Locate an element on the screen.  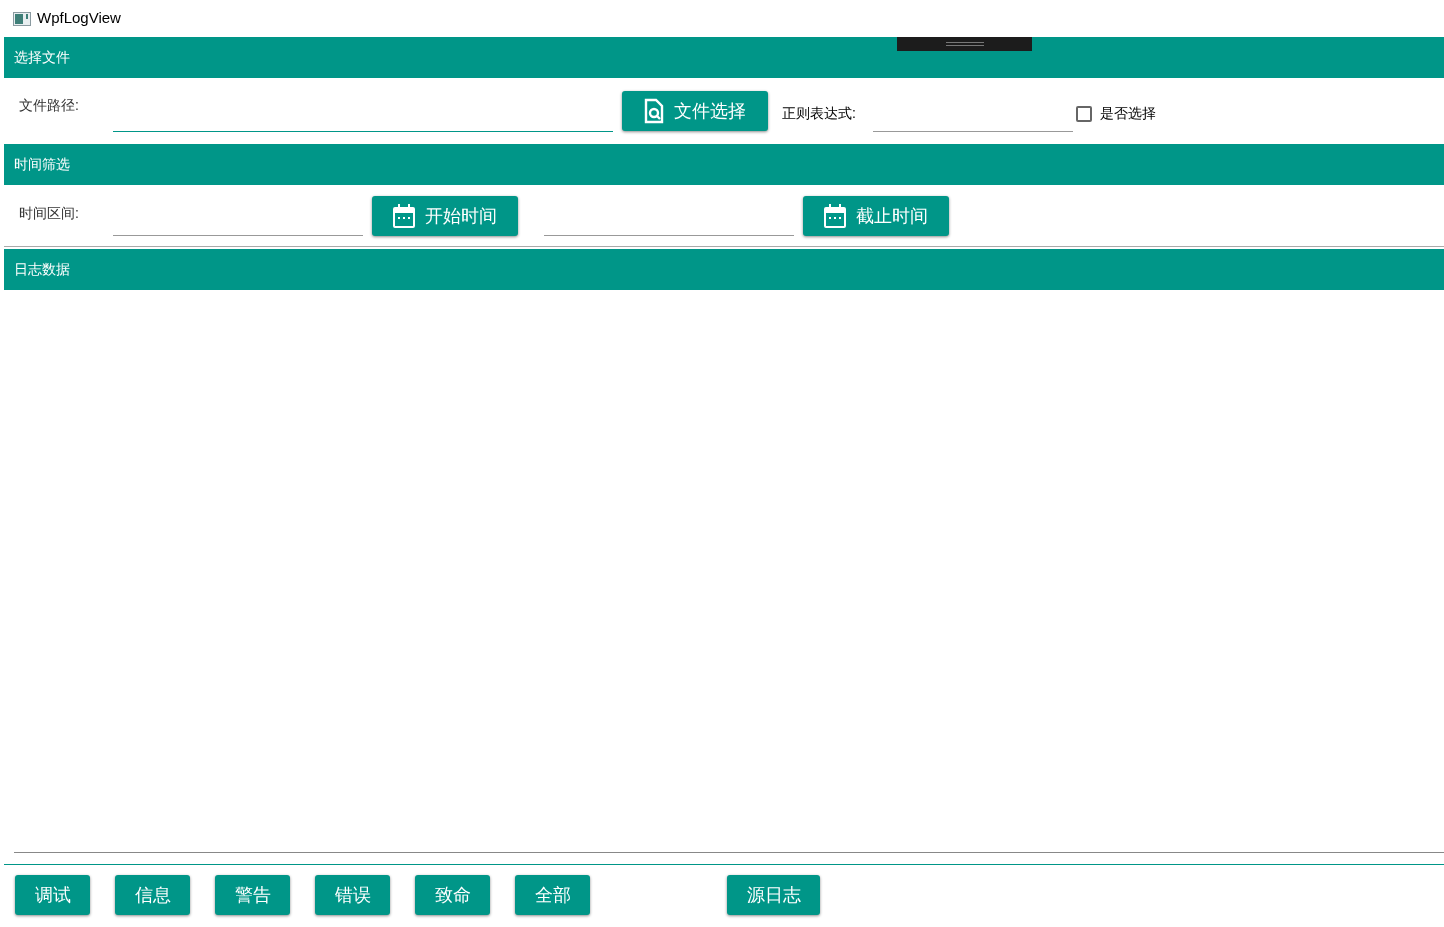
field-label: 正则表达式: is located at coordinates (819, 113).